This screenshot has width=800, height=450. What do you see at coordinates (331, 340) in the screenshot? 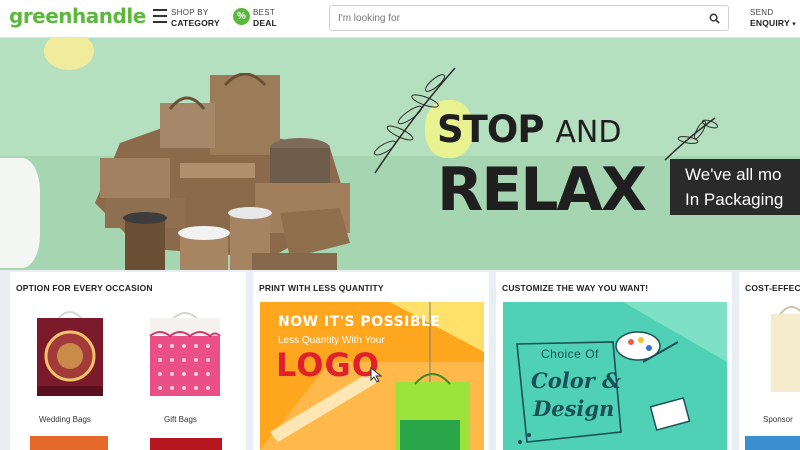
I see `promo-line-less-quantity: Less Quantity With Your` at bounding box center [331, 340].